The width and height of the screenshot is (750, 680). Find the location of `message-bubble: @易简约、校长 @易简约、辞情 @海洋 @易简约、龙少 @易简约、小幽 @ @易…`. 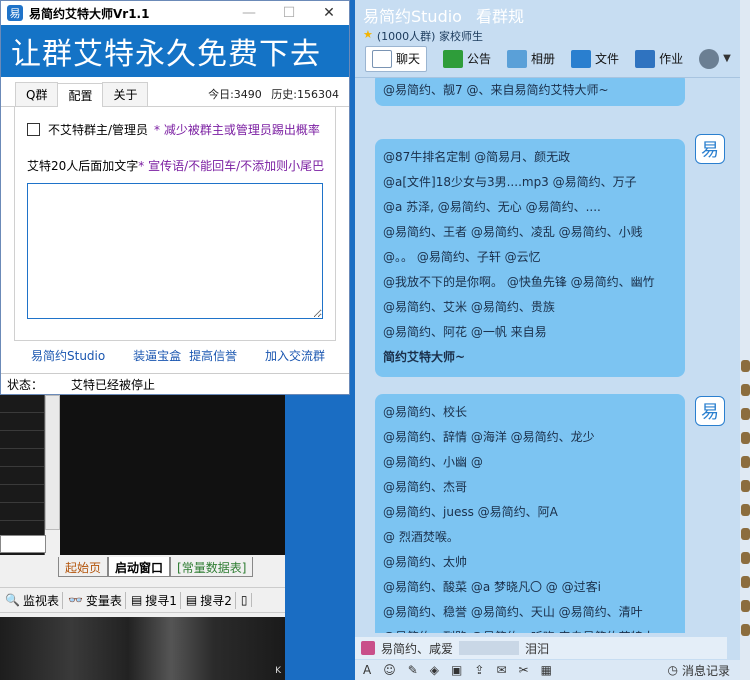

message-bubble: @易简约、校长 @易简约、辞情 @海洋 @易简约、龙少 @易简约、小幽 @ @易… is located at coordinates (530, 513).